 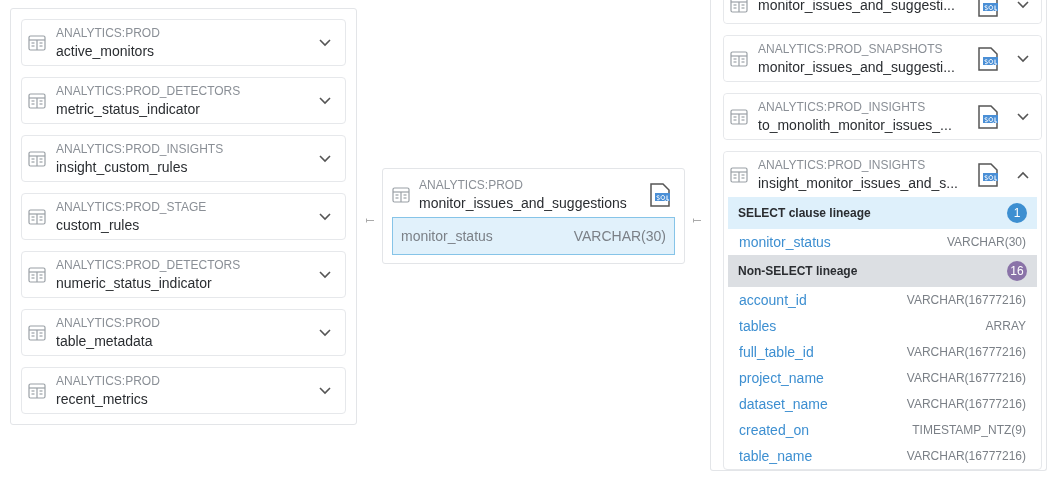 I want to click on column-row: monitor_status VARCHAR(30), so click(x=533, y=236).